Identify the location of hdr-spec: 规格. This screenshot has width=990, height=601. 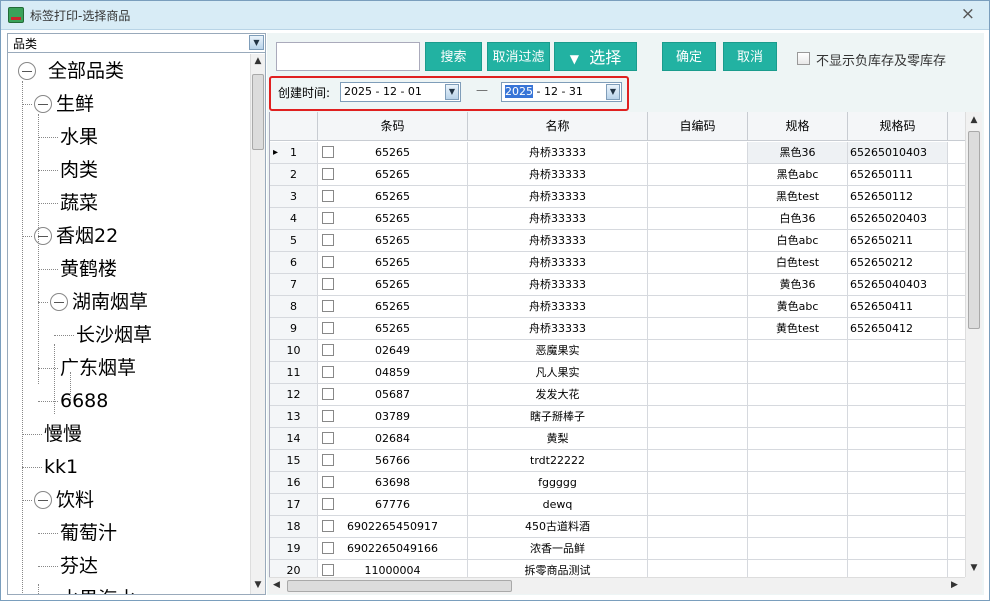
(798, 126).